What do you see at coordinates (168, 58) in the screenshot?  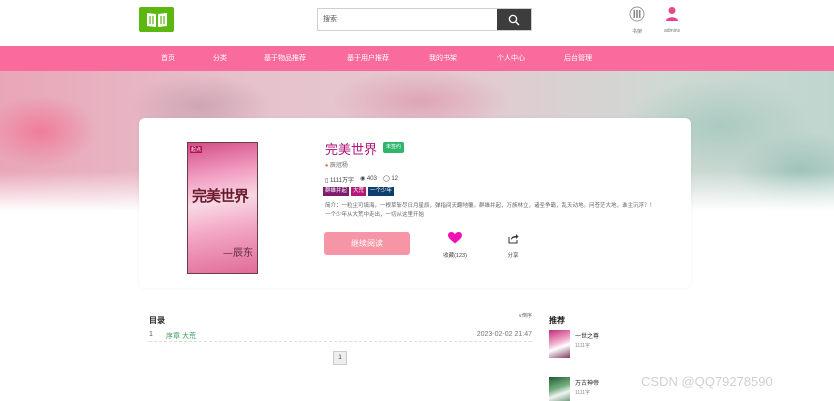 I see `nav-home: 首页` at bounding box center [168, 58].